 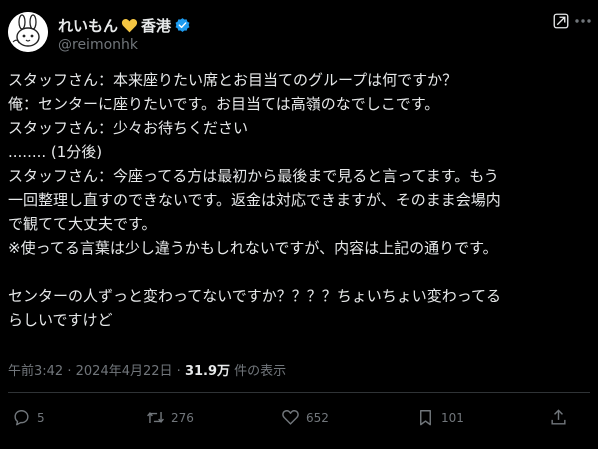 What do you see at coordinates (303, 34) in the screenshot?
I see `tweet-header: れいもん 香港 @reimonhk` at bounding box center [303, 34].